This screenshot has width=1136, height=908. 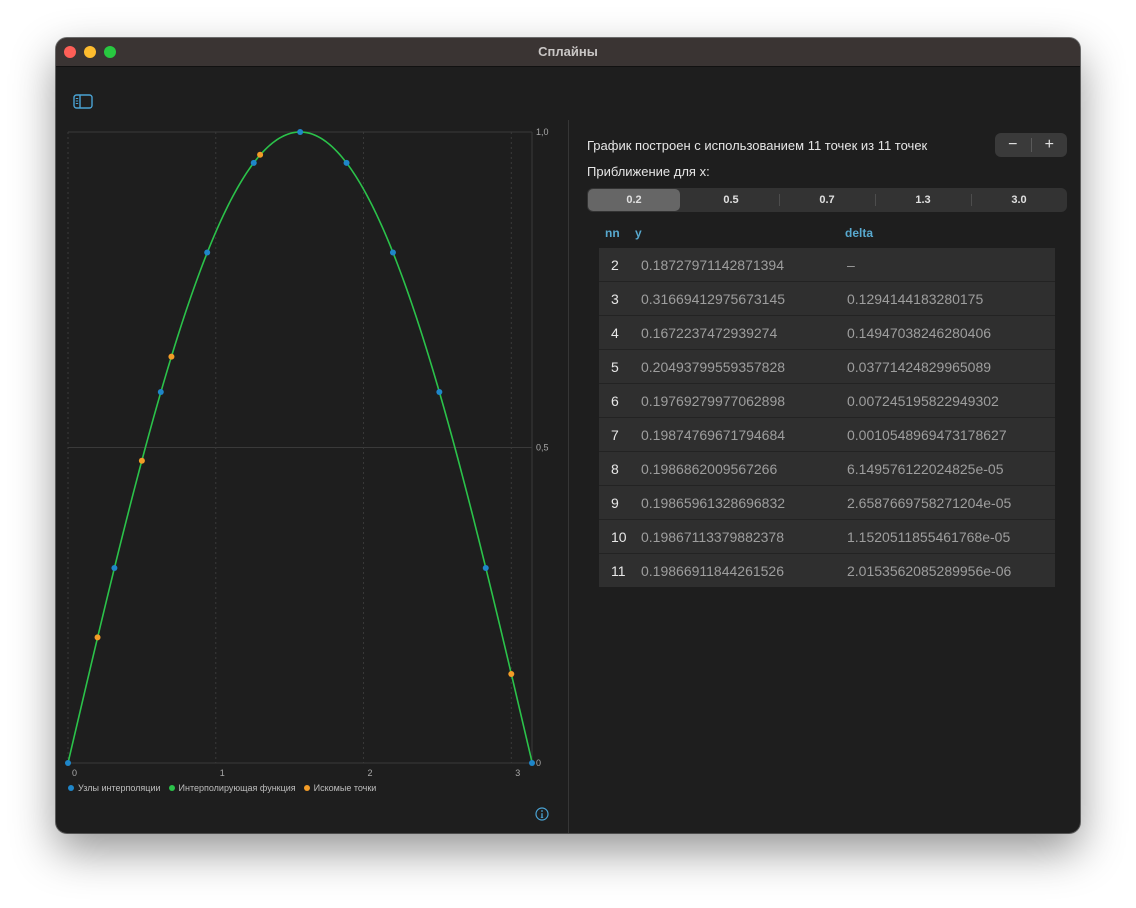 I want to click on table-row: 8 0.1986862009567266 6.149576122024825e-05, so click(x=827, y=469).